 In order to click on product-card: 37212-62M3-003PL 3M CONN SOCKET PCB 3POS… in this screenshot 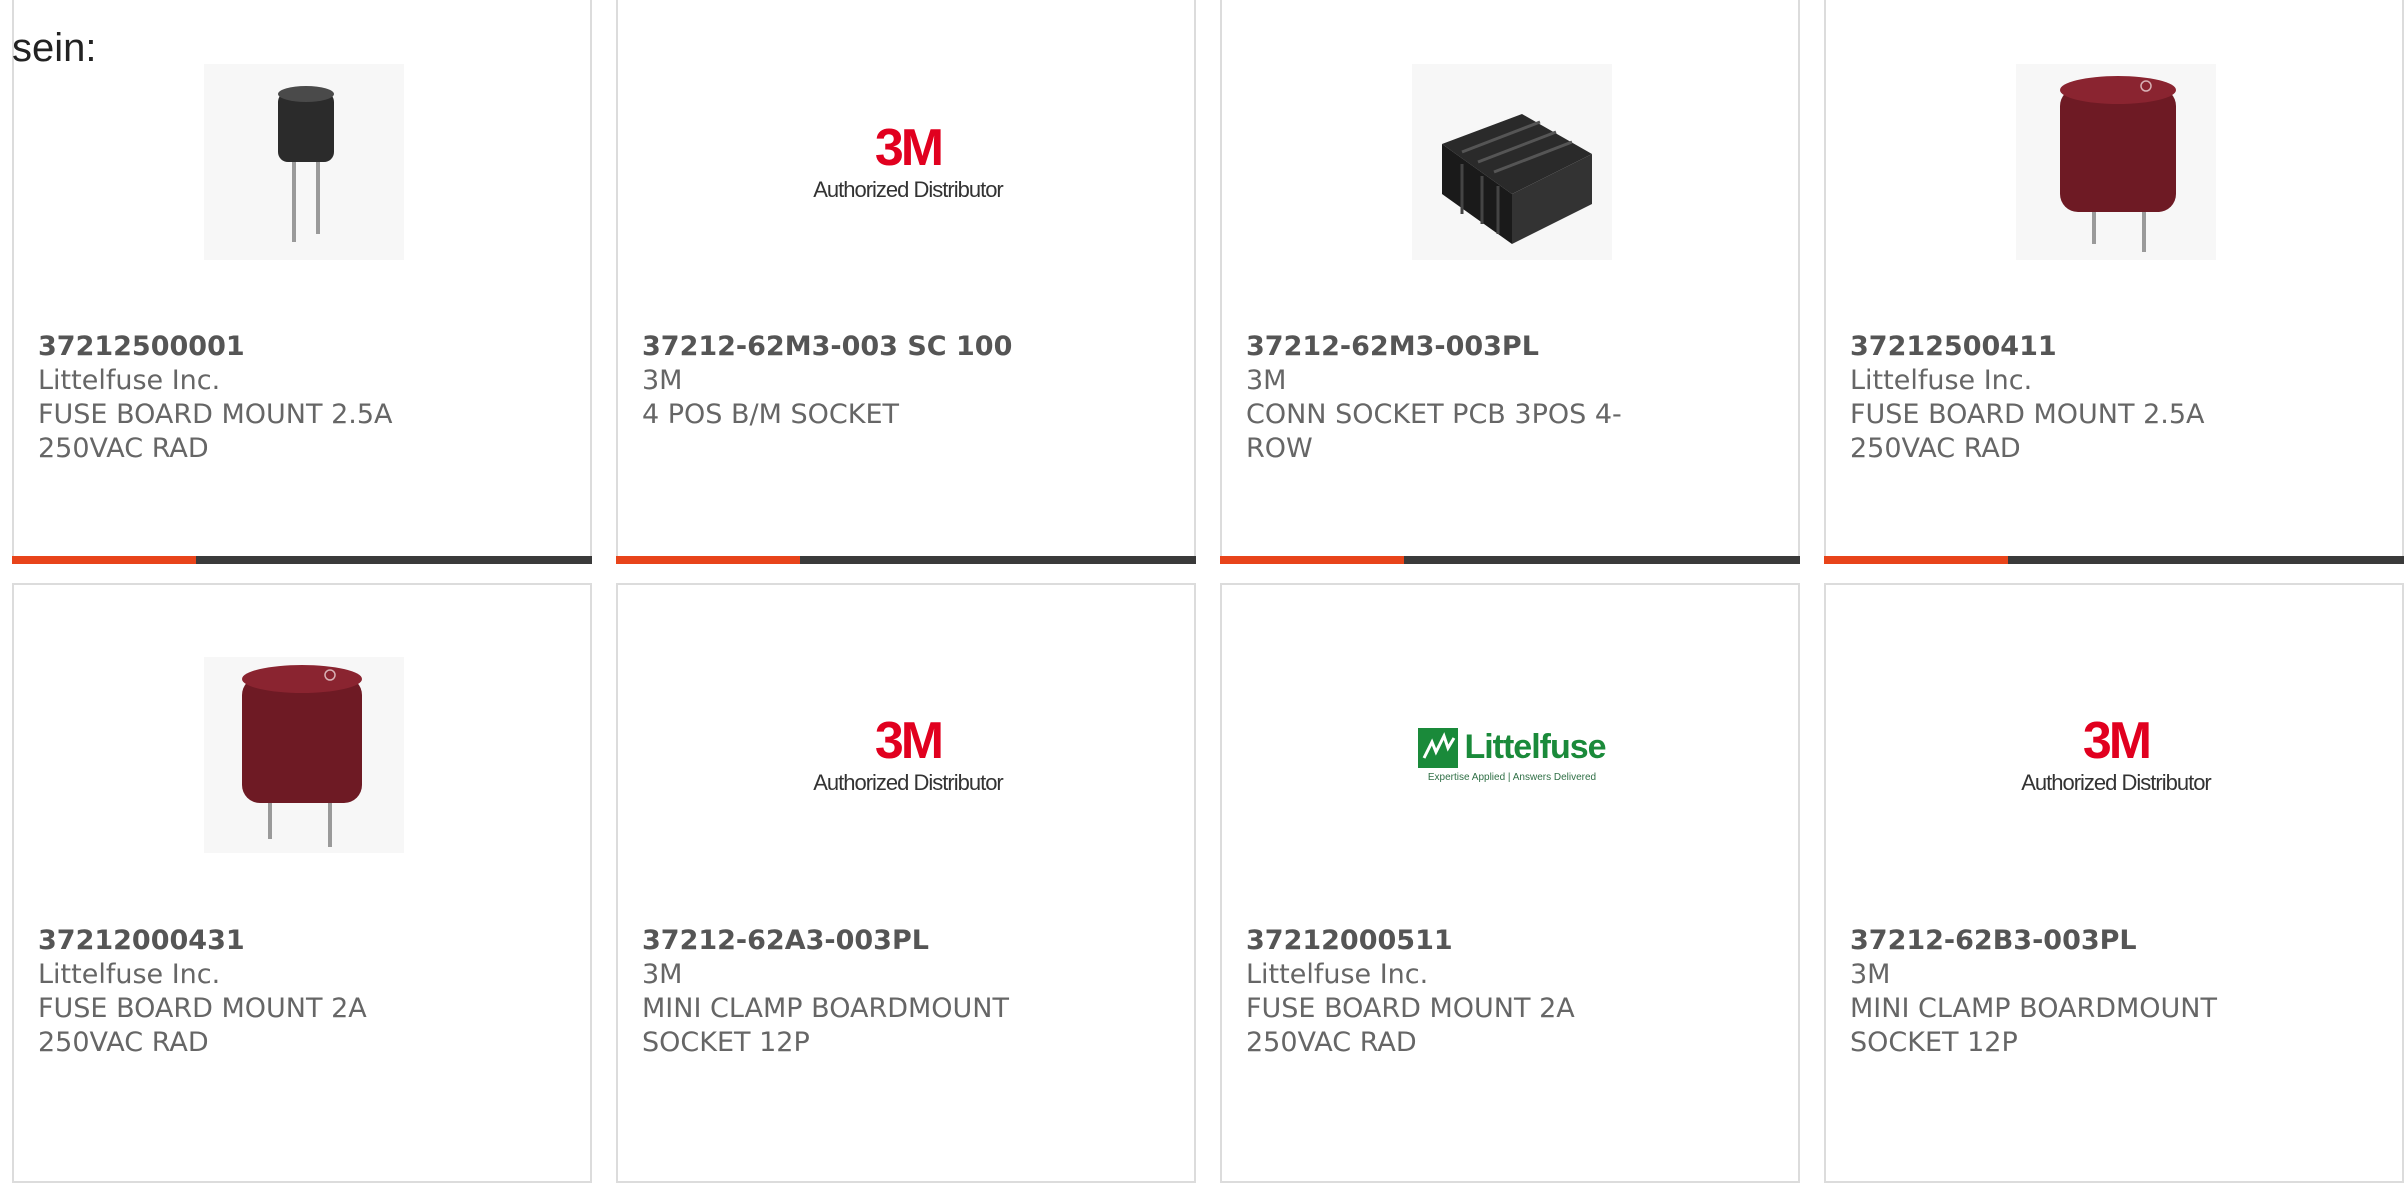, I will do `click(1510, 282)`.